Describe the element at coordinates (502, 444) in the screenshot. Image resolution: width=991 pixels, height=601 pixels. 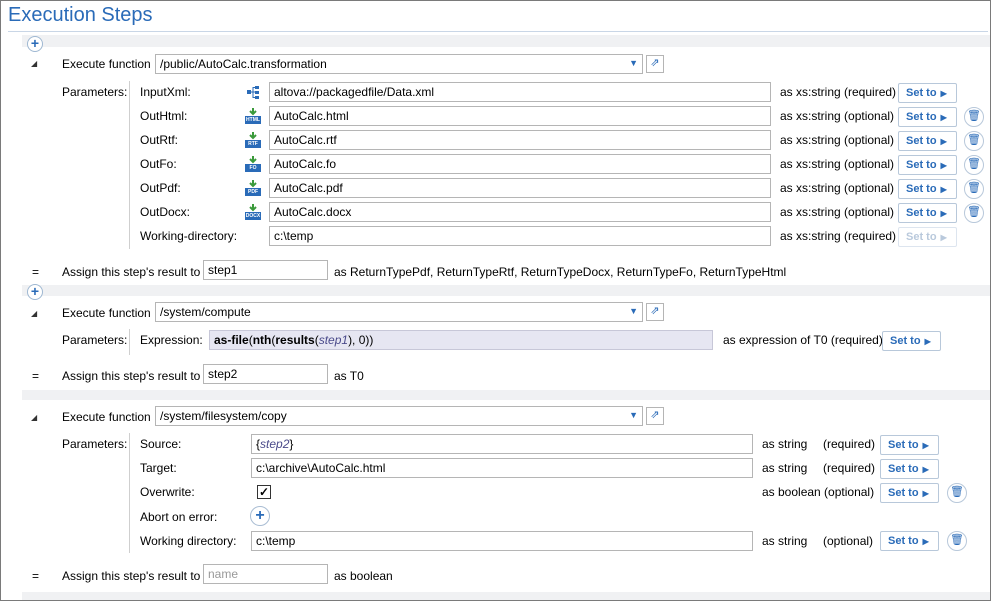
I see `source-input: {step2}` at that location.